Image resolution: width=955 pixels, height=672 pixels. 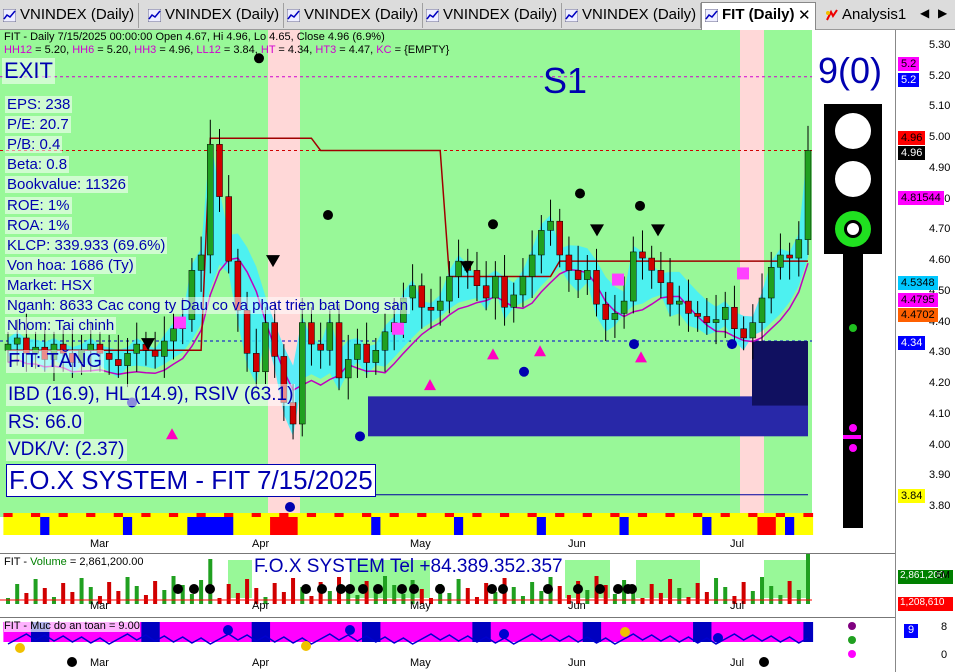 I want to click on volume-zone, so click(x=668, y=579).